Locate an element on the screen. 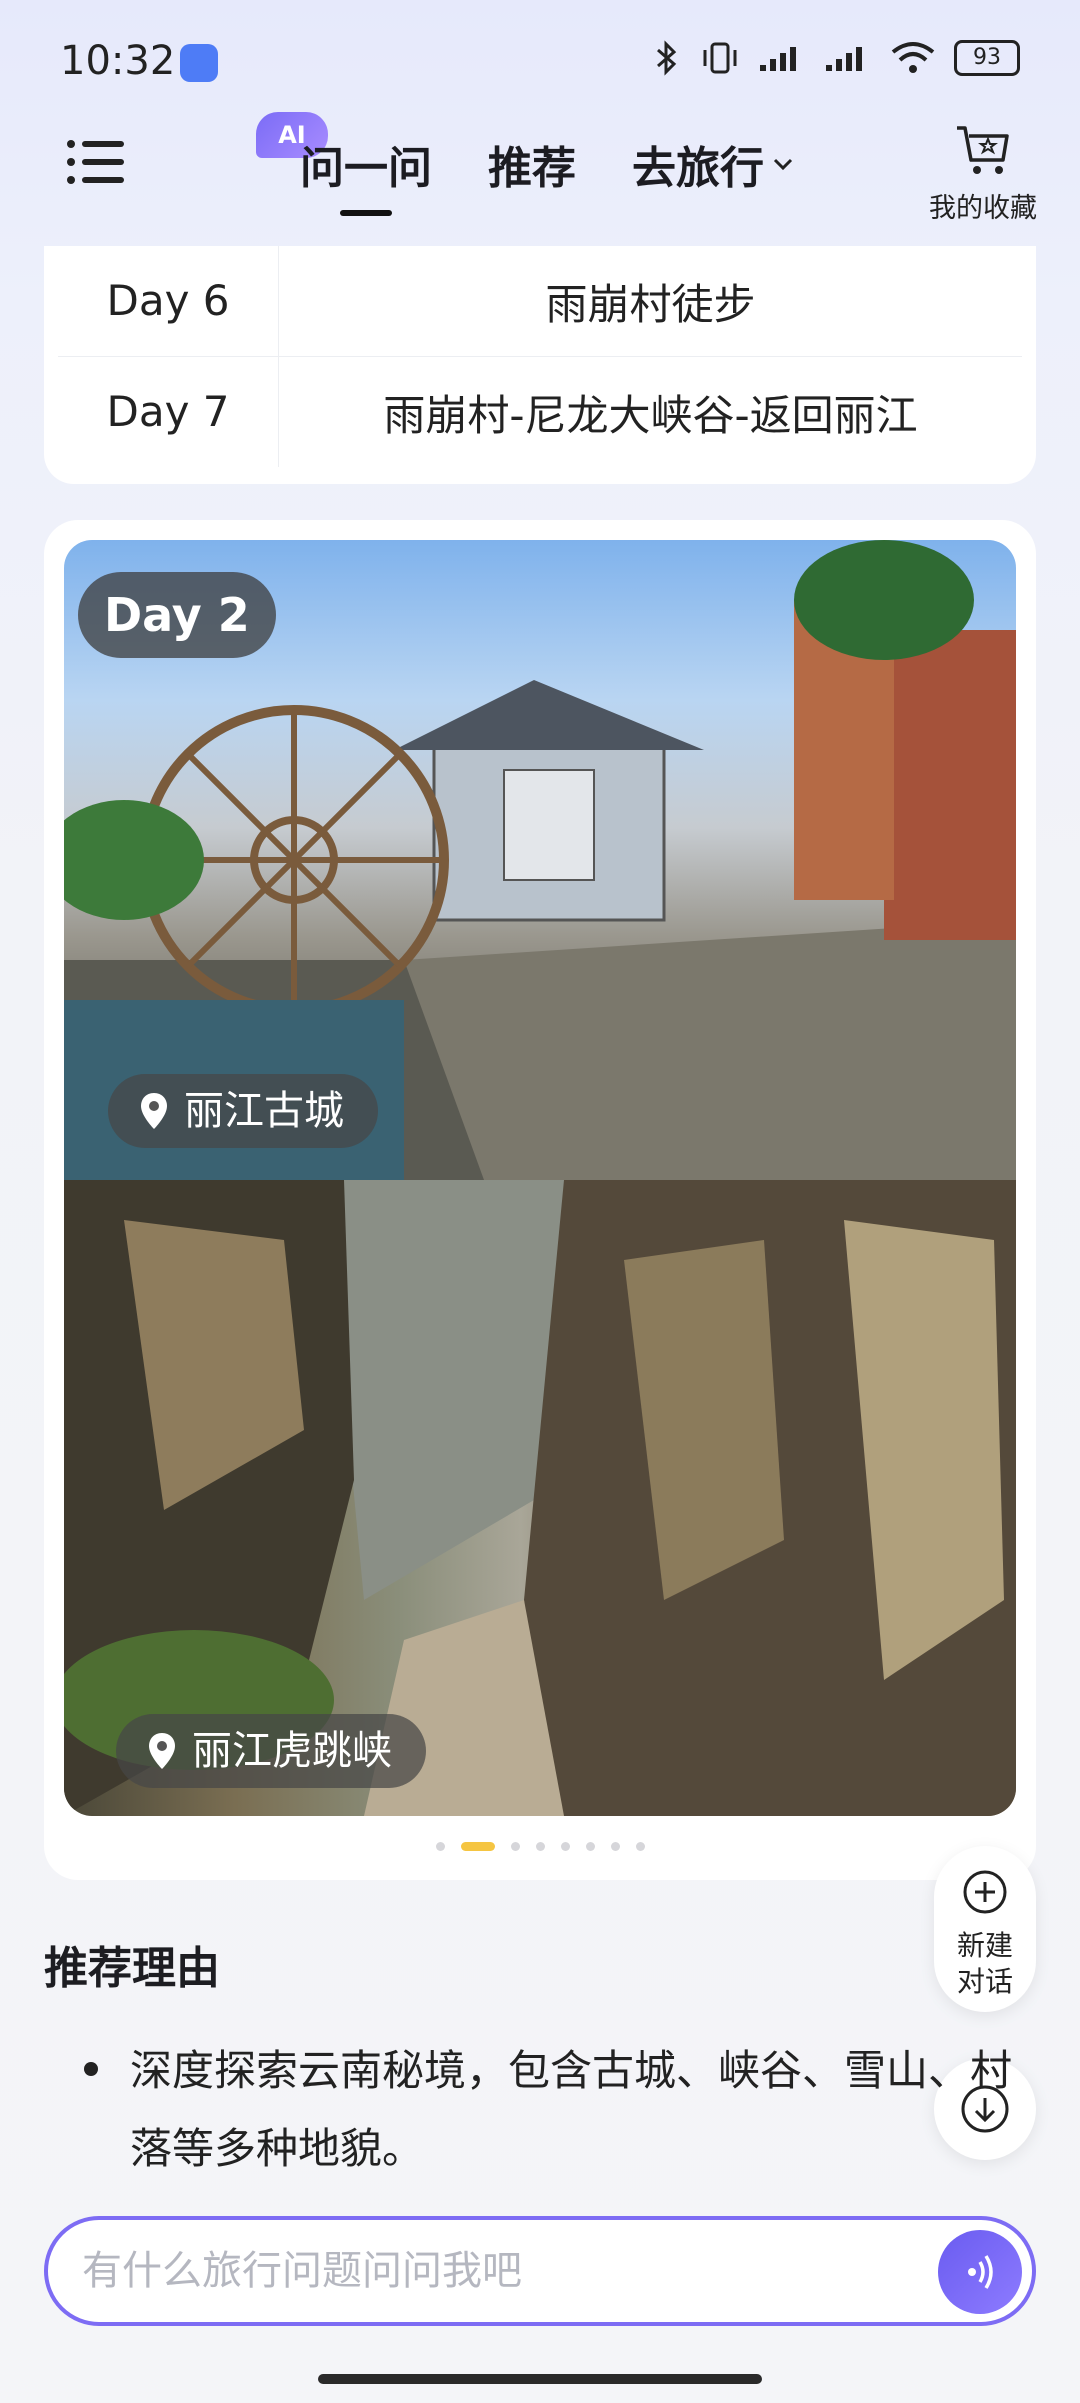 This screenshot has height=2403, width=1080. status-time: 10:32 is located at coordinates (118, 61).